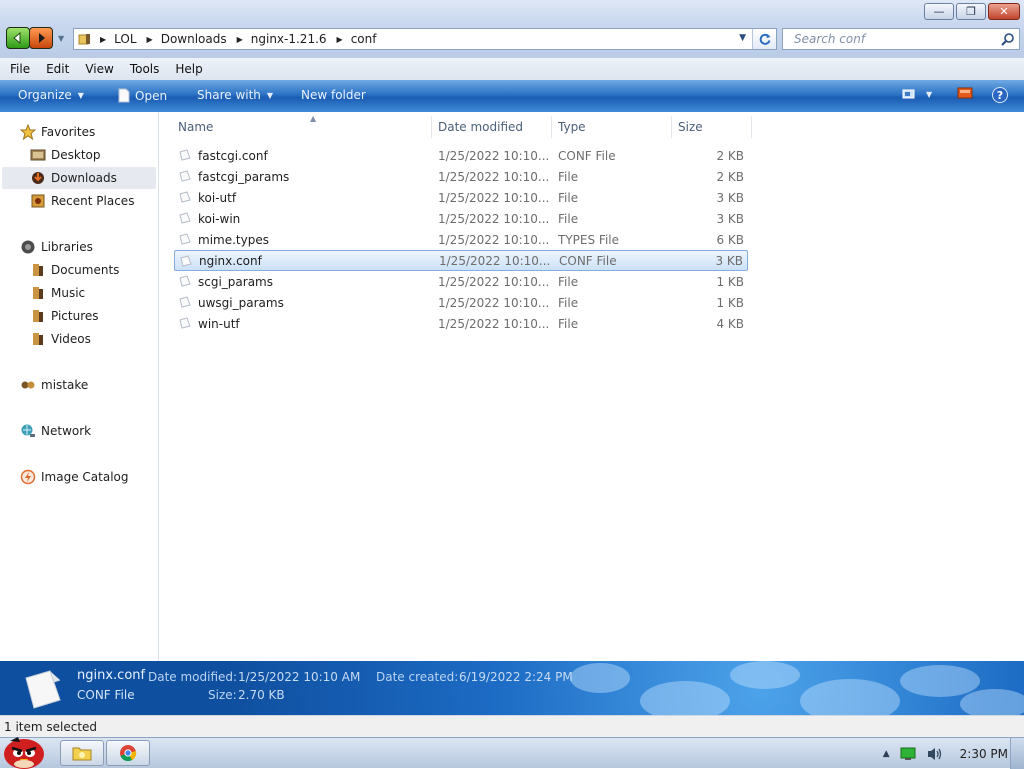 The height and width of the screenshot is (769, 1024). What do you see at coordinates (730, 281) in the screenshot?
I see `file-size: 1 KB` at bounding box center [730, 281].